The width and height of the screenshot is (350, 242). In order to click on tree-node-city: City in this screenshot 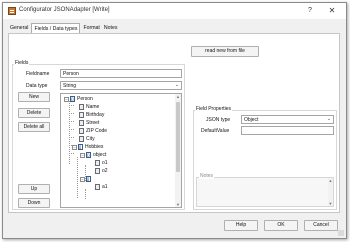, I will do `click(87, 139)`.